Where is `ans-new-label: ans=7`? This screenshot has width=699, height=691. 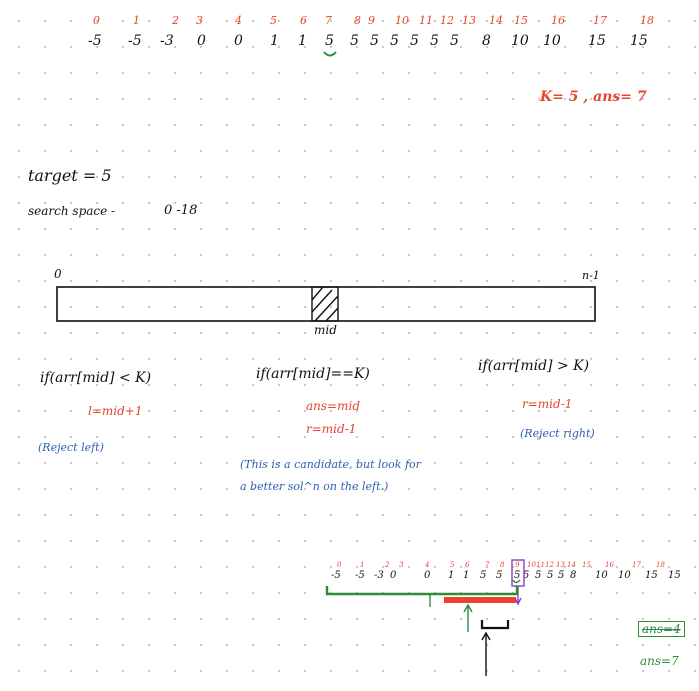
ans-new-label: ans=7 is located at coordinates (659, 661).